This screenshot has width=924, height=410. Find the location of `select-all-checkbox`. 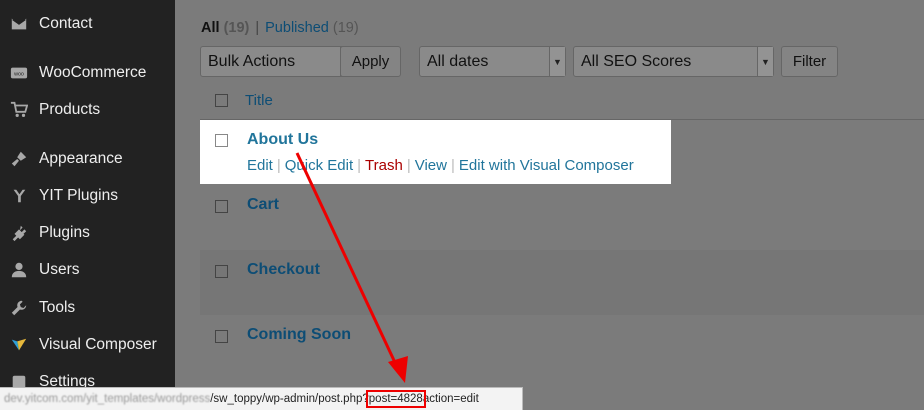

select-all-checkbox is located at coordinates (221, 100).